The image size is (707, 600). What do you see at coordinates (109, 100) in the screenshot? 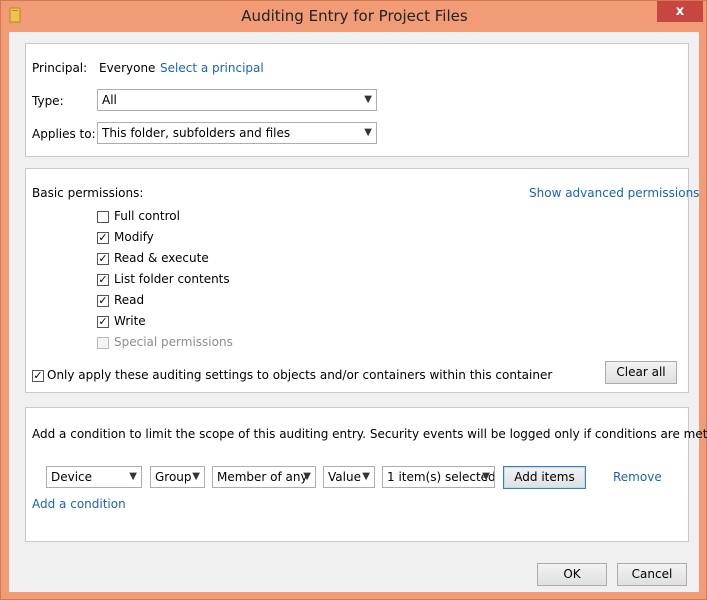
I see `type-value: All` at bounding box center [109, 100].